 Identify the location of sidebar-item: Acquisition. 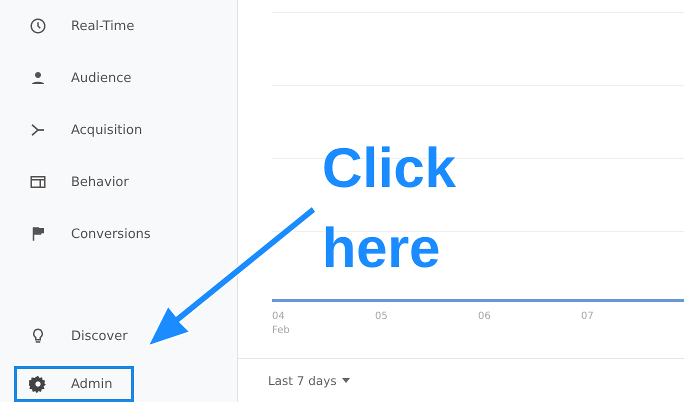
(125, 130).